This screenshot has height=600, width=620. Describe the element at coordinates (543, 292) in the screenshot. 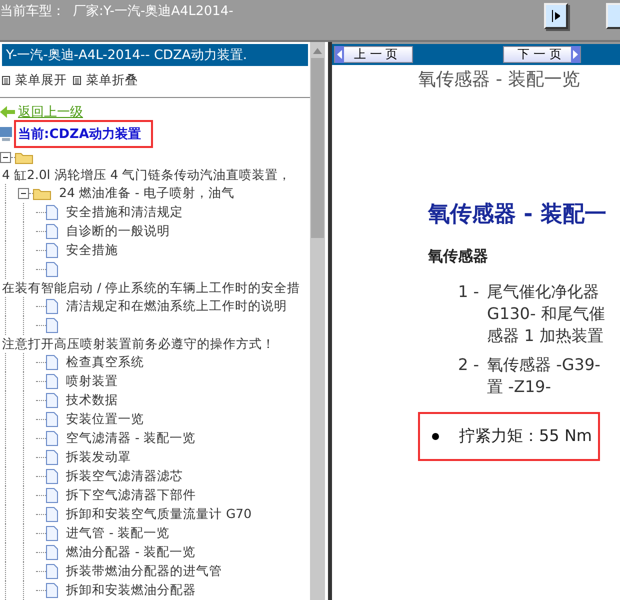

I see `item-text: 尾气催化净化器` at that location.